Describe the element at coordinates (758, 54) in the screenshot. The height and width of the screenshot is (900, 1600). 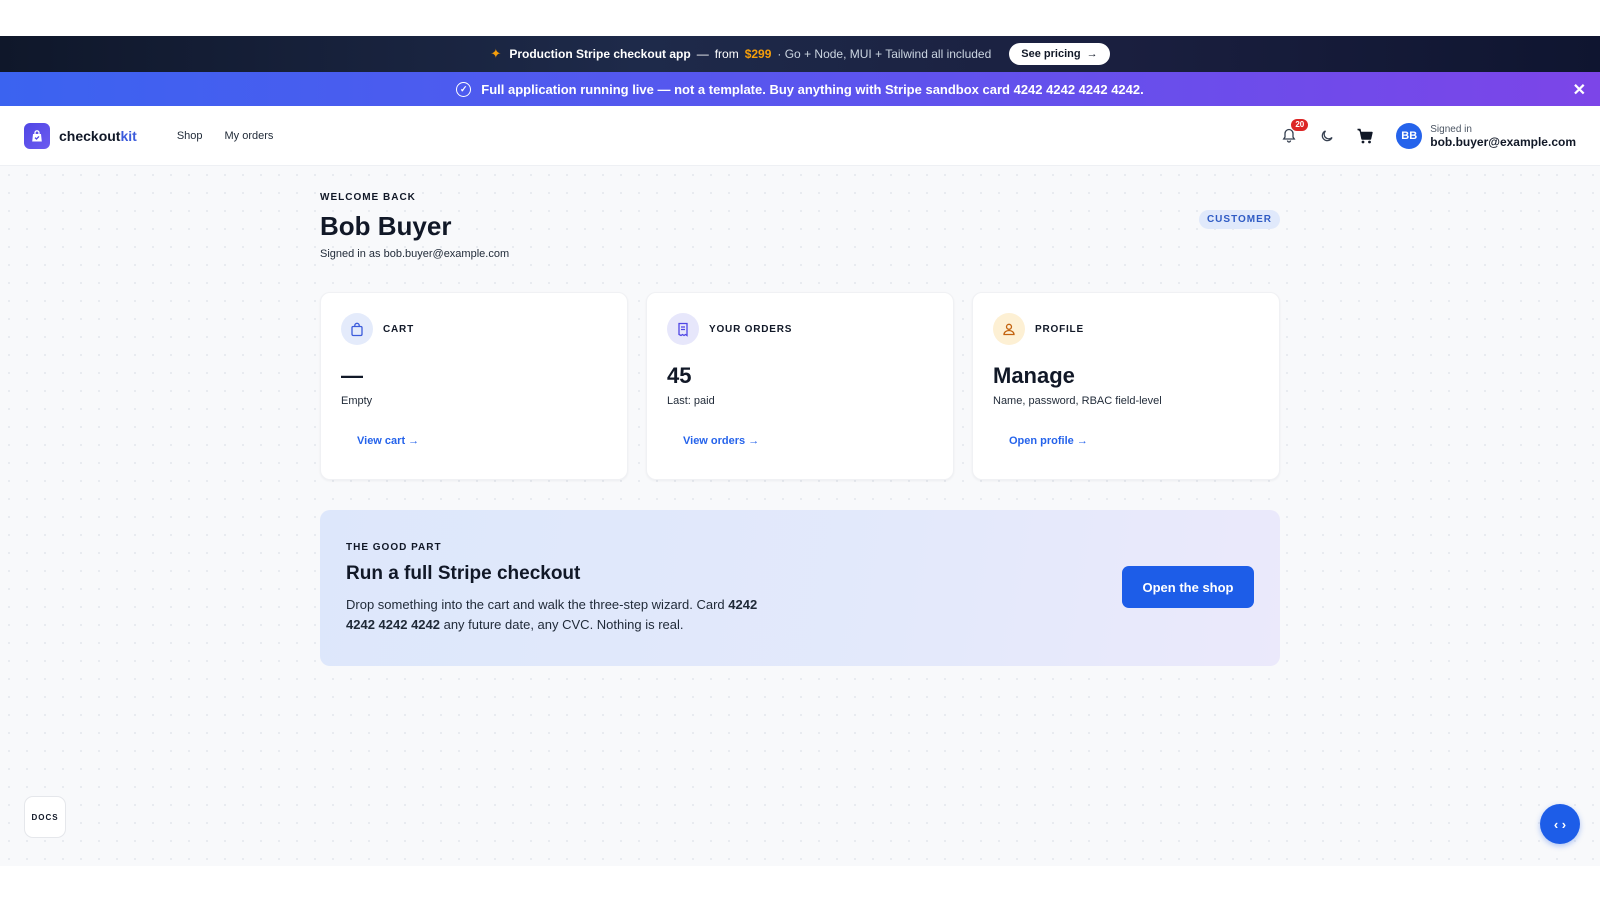
I see `promo-price: $299` at that location.